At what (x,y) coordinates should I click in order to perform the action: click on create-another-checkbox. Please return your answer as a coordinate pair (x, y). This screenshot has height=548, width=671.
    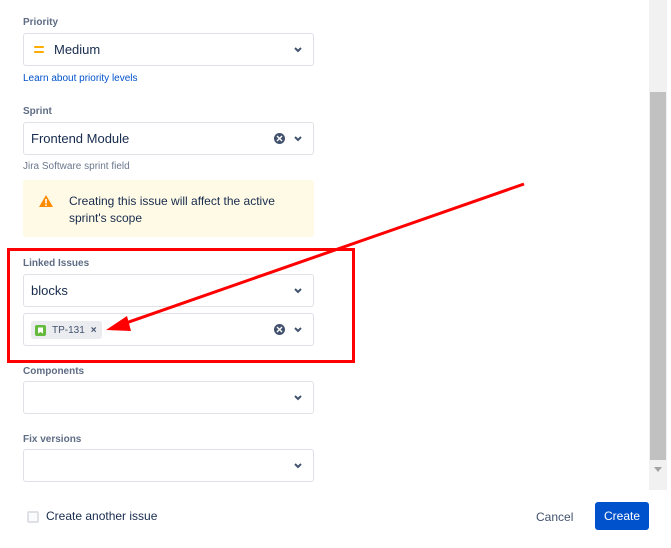
    Looking at the image, I should click on (33, 517).